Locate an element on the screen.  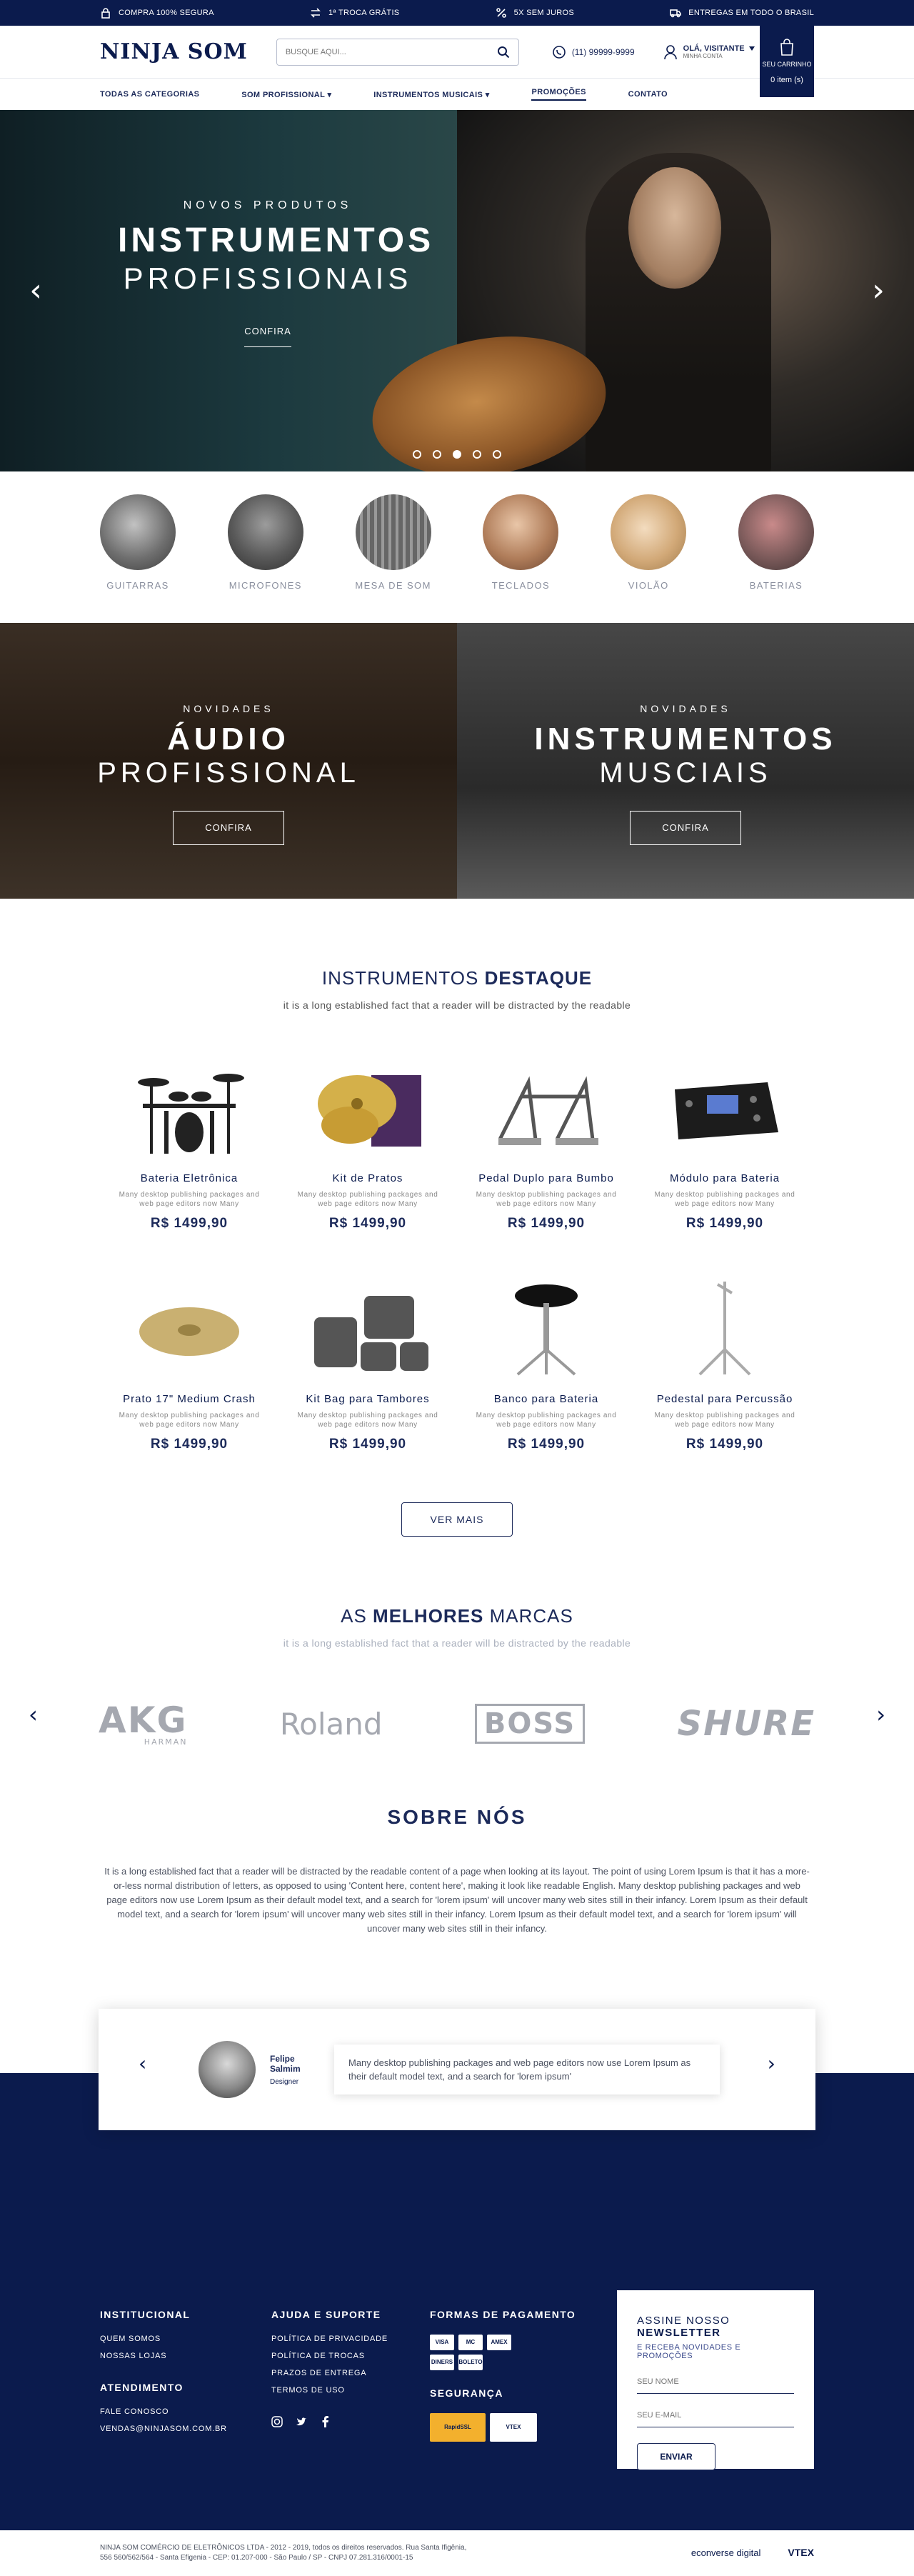
banner-subtitle: PROFISSIONAL is located at coordinates (228, 773).